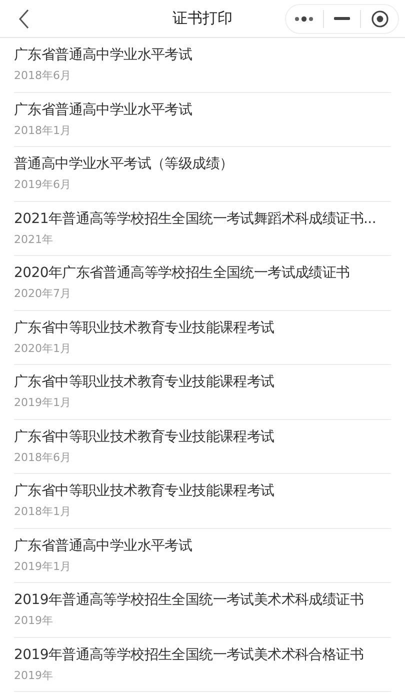 This screenshot has width=405, height=696. Describe the element at coordinates (42, 294) in the screenshot. I see `certificate-date: 2020年7月` at that location.